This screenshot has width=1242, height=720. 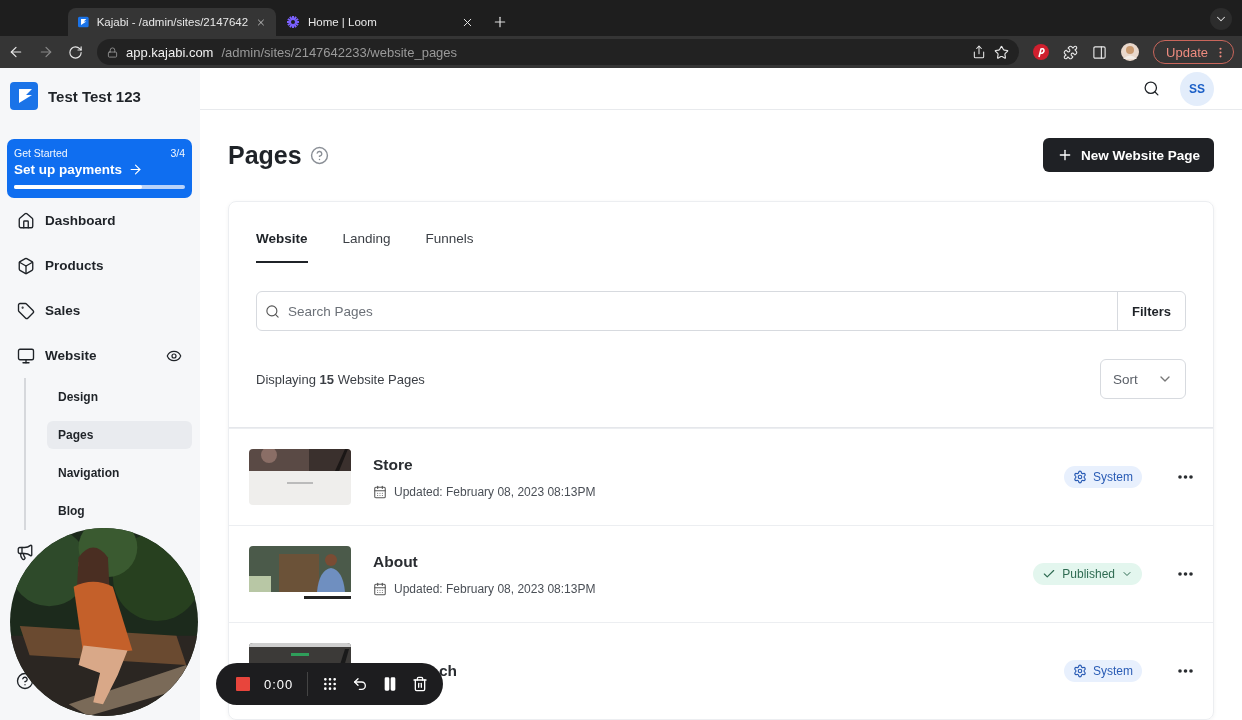 I want to click on profile-avatar, so click(x=1130, y=52).